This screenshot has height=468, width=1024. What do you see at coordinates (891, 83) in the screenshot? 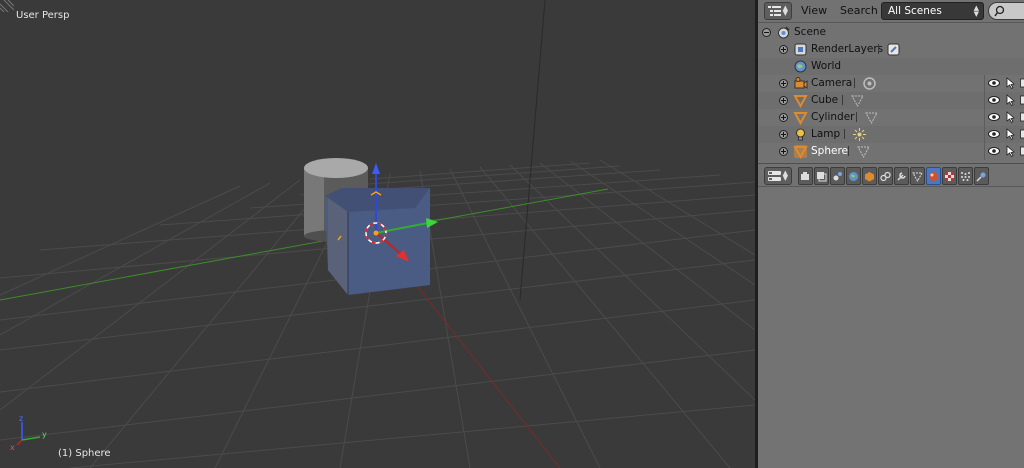
I see `outliner-row-camera: Camera` at bounding box center [891, 83].